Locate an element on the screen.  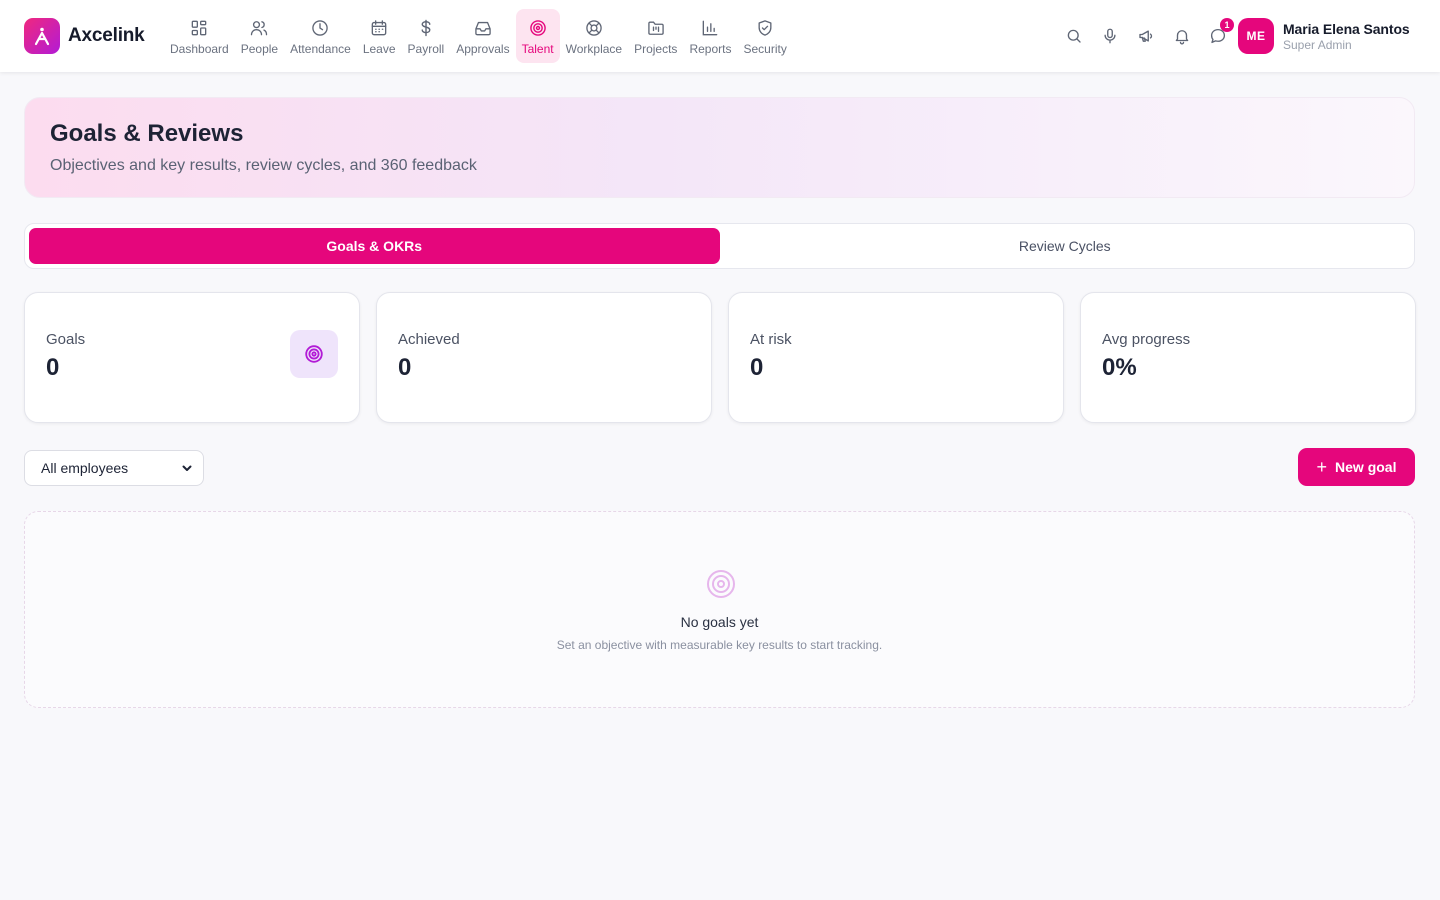
nav-item-workplace: Workplace is located at coordinates (594, 36).